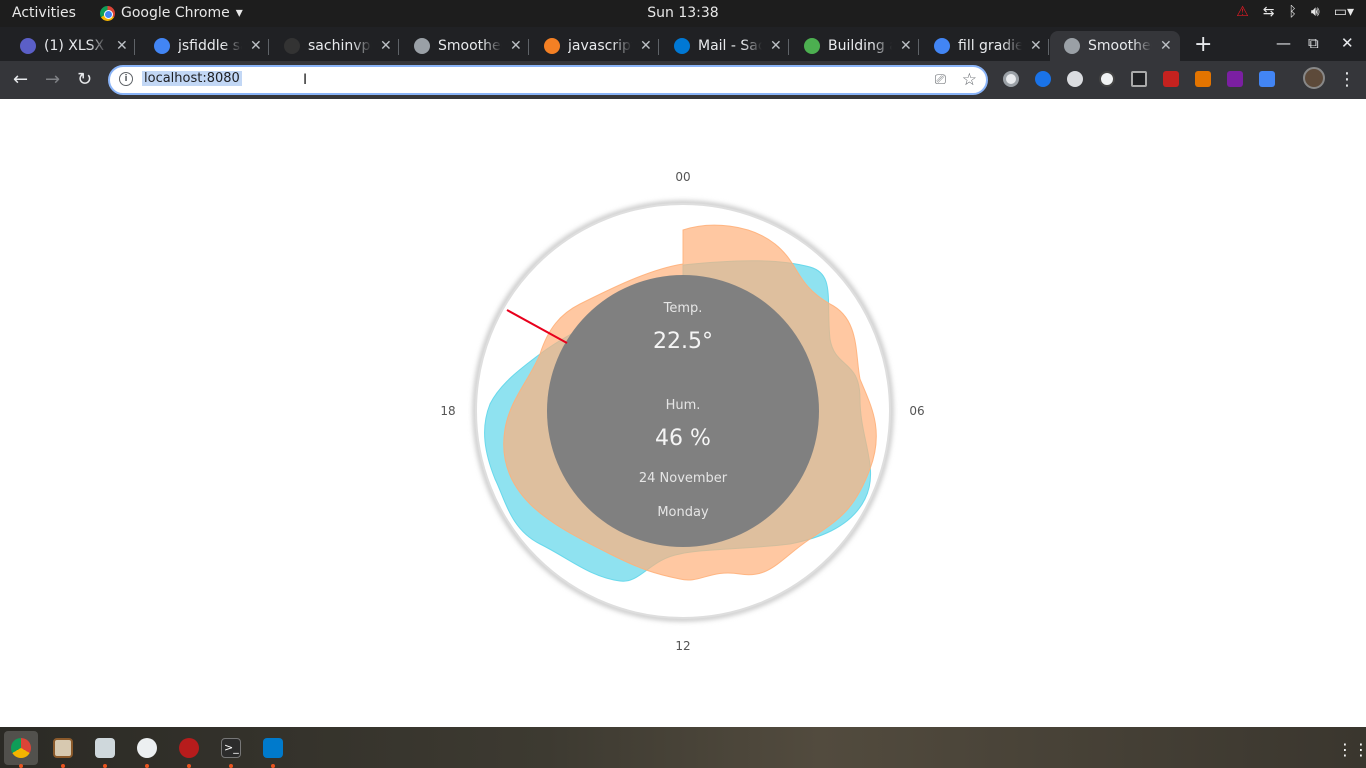 This screenshot has height=768, width=1366. I want to click on browser-tab: fill gradie ✕, so click(984, 46).